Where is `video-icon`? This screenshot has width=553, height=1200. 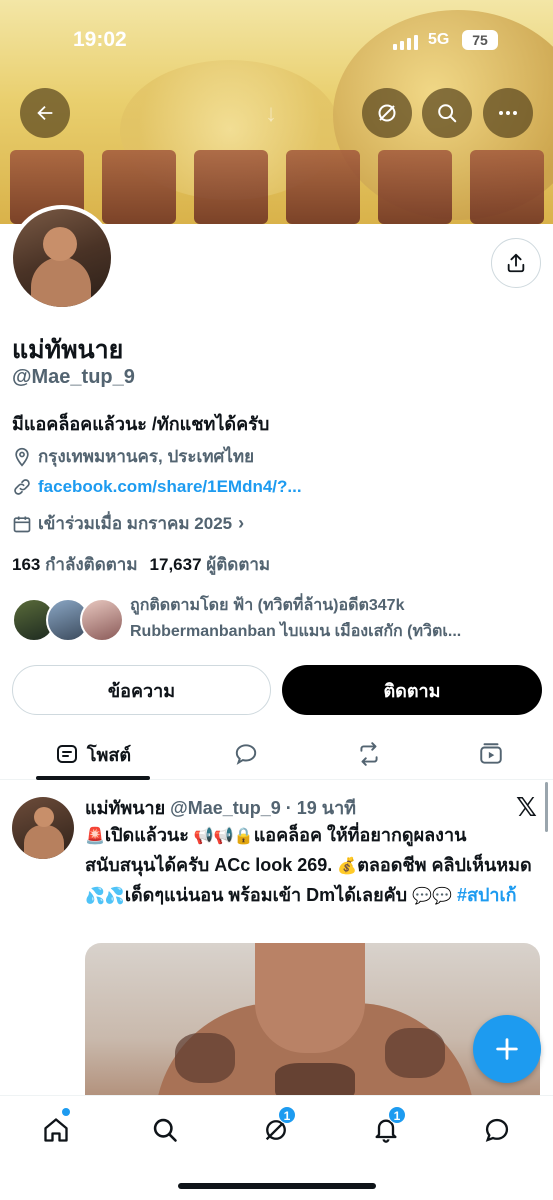 video-icon is located at coordinates (491, 753).